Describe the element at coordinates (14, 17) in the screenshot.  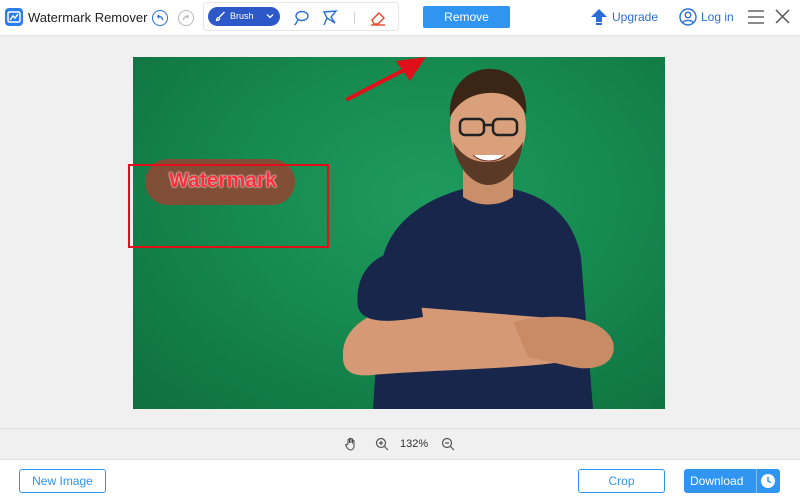
I see `app-logo-icon` at that location.